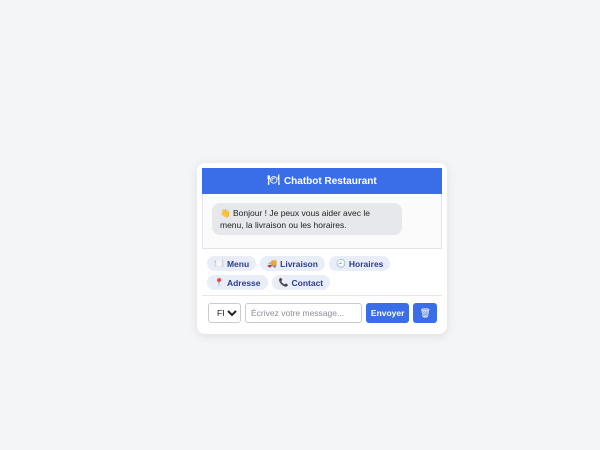 Image resolution: width=600 pixels, height=450 pixels. Describe the element at coordinates (243, 282) in the screenshot. I see `quick-action-label: Adresse` at that location.